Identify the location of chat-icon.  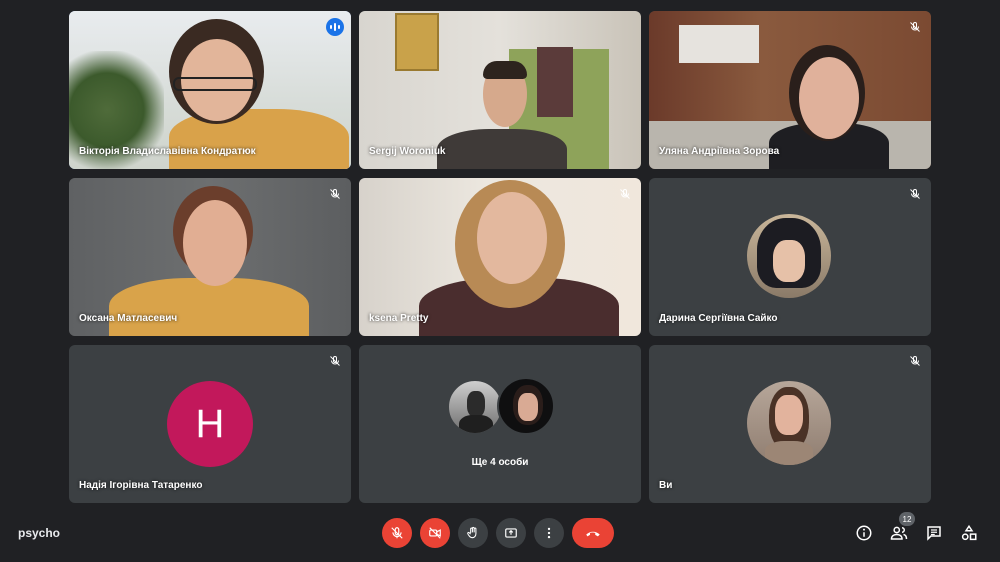
(934, 533).